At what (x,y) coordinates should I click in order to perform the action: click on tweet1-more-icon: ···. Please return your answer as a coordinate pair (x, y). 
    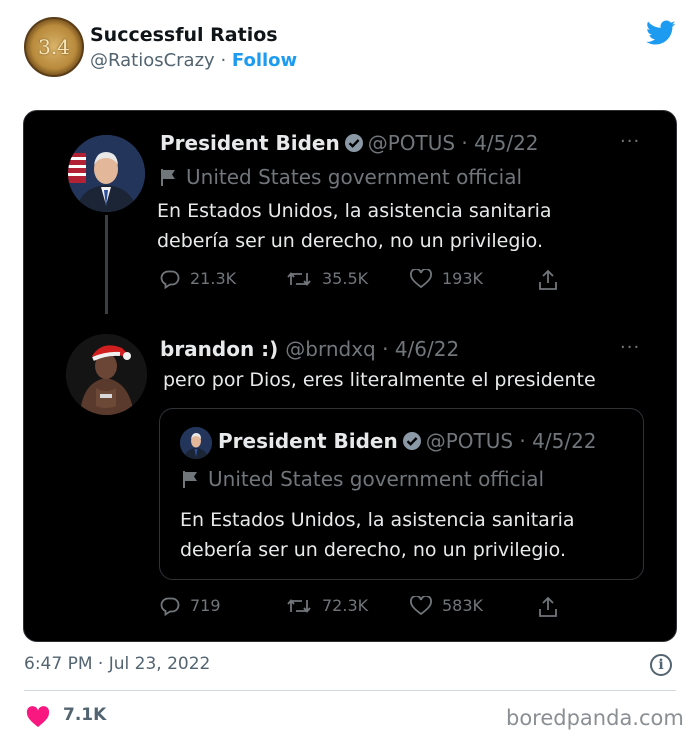
    Looking at the image, I should click on (630, 141).